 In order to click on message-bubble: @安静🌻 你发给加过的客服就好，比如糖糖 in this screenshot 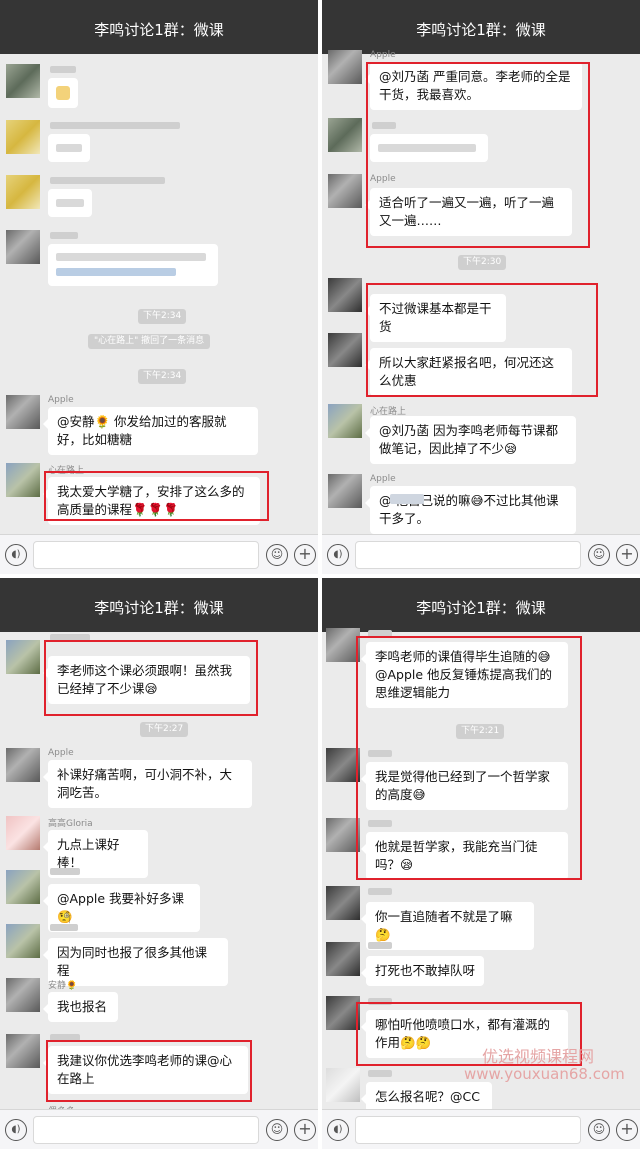, I will do `click(150, 431)`.